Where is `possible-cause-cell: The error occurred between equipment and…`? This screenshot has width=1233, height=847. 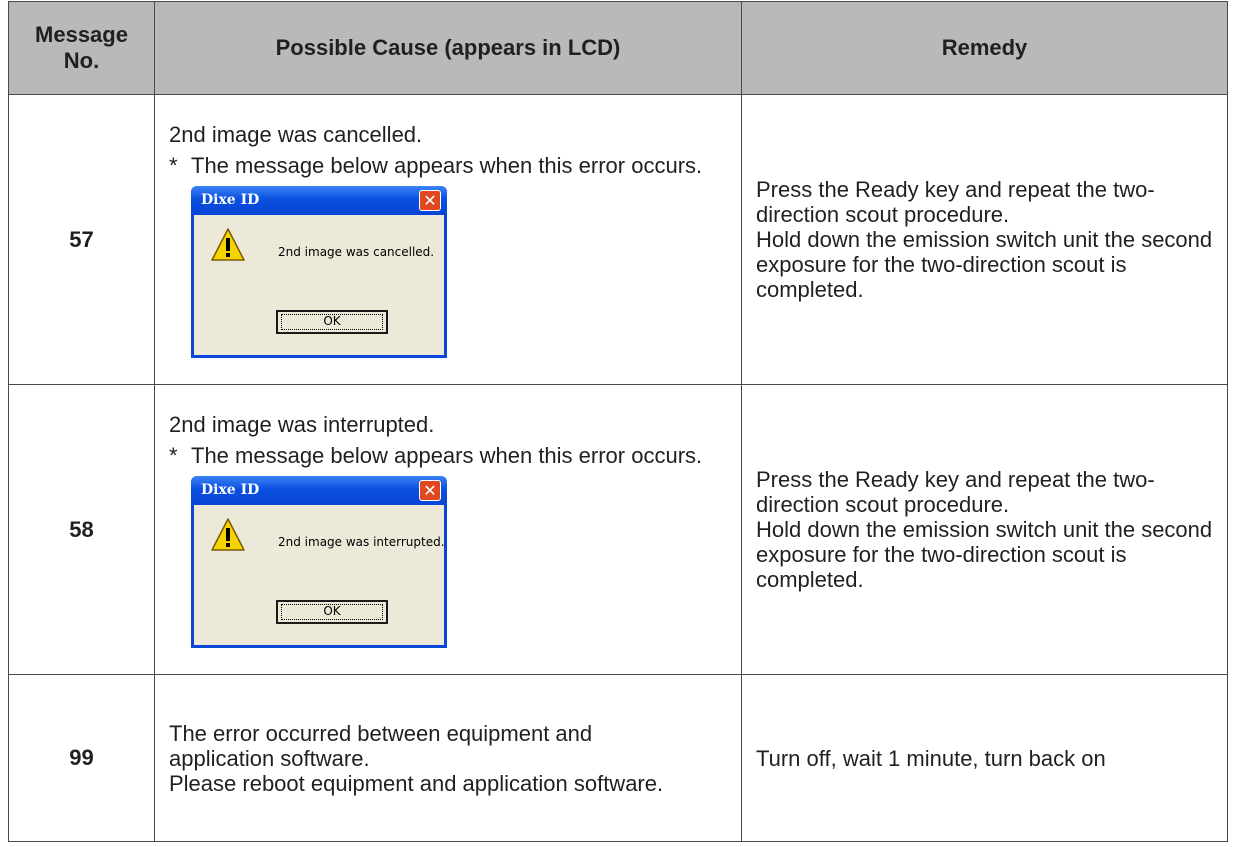 possible-cause-cell: The error occurred between equipment and… is located at coordinates (448, 758).